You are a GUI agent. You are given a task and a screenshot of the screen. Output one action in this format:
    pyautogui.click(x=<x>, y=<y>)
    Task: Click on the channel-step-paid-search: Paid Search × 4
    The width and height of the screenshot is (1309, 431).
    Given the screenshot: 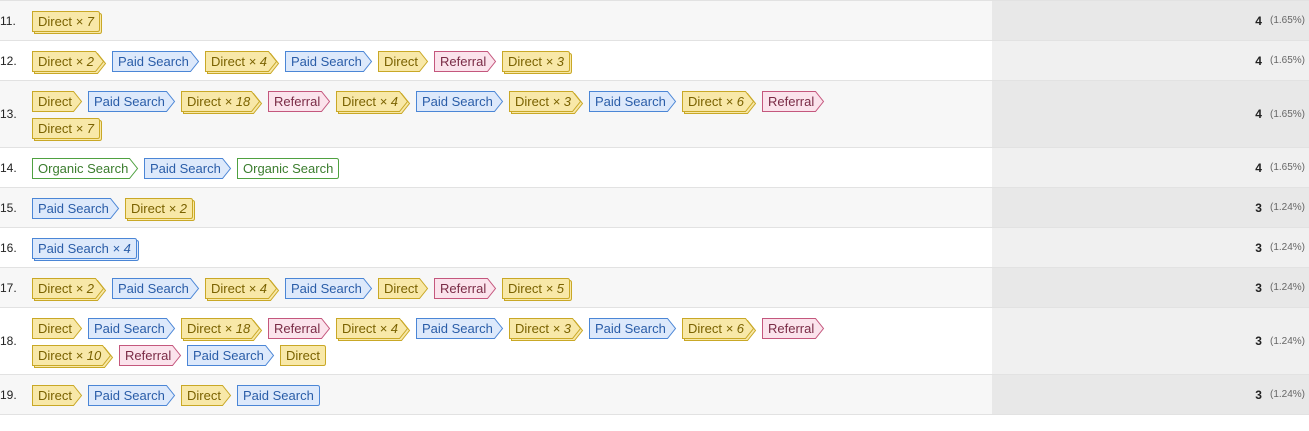 What is the action you would take?
    pyautogui.click(x=85, y=249)
    